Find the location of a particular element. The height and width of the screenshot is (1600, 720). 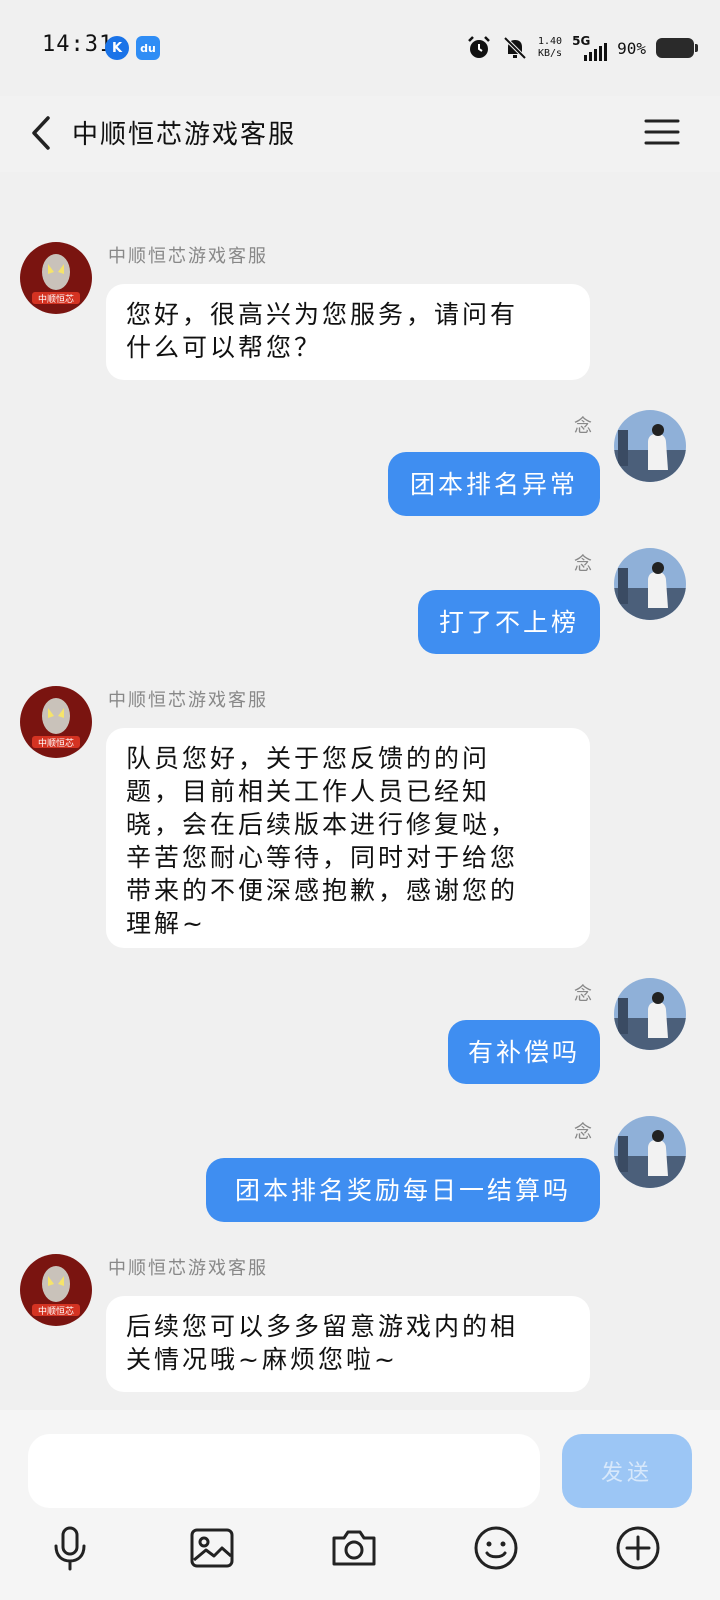

message-bubble: 团本排名奖励每日一结算吗 is located at coordinates (403, 1190).